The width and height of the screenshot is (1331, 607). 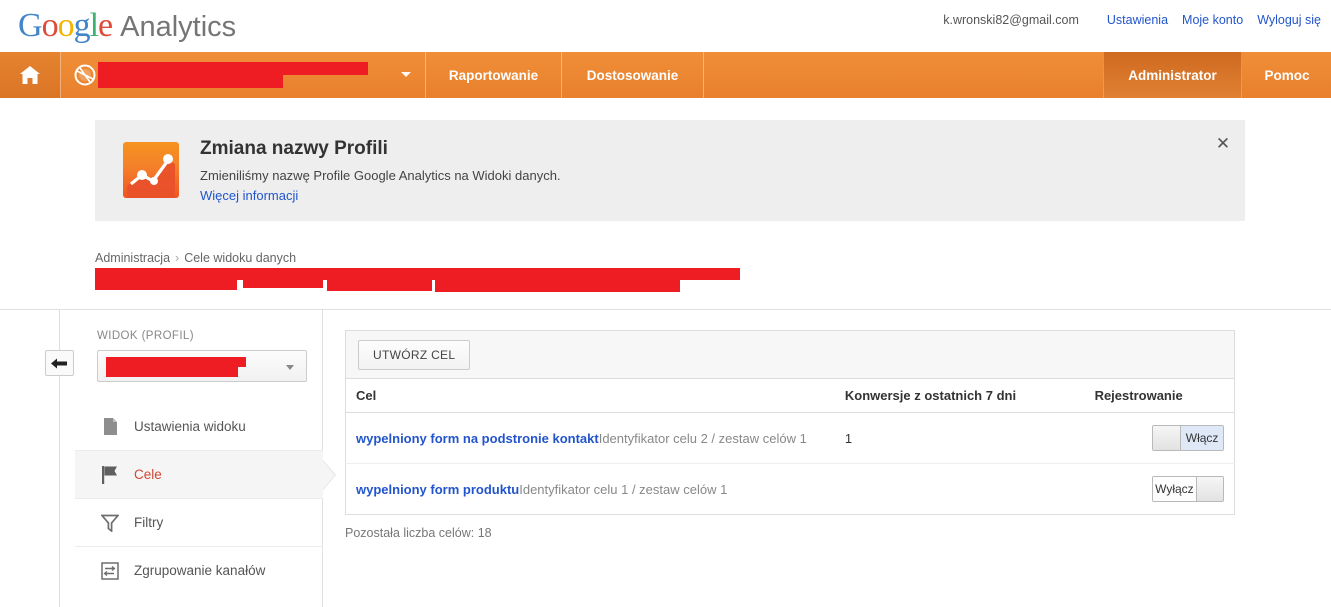 I want to click on sidebar-item-label: Filtry, so click(x=149, y=522).